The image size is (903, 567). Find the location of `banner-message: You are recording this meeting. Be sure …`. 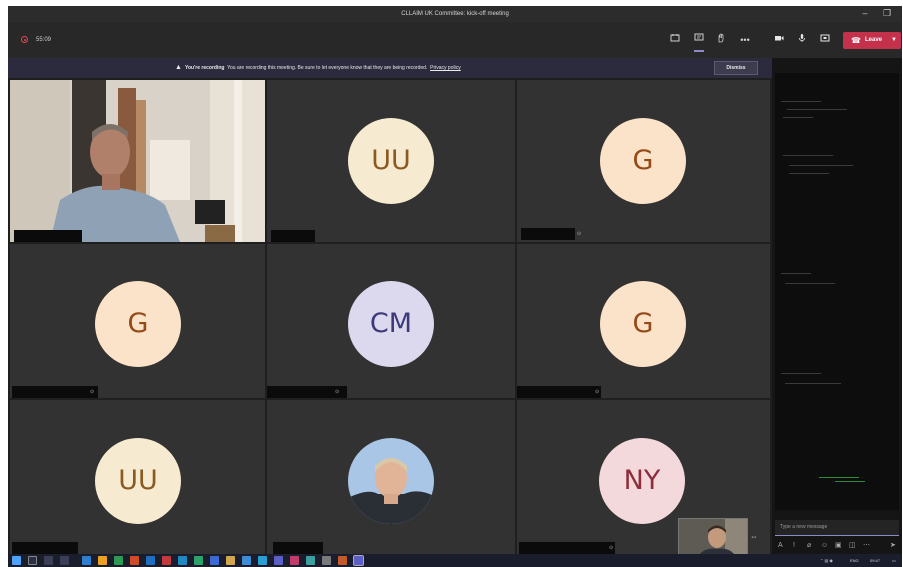

banner-message: You are recording this meeting. Be sure … is located at coordinates (327, 68).